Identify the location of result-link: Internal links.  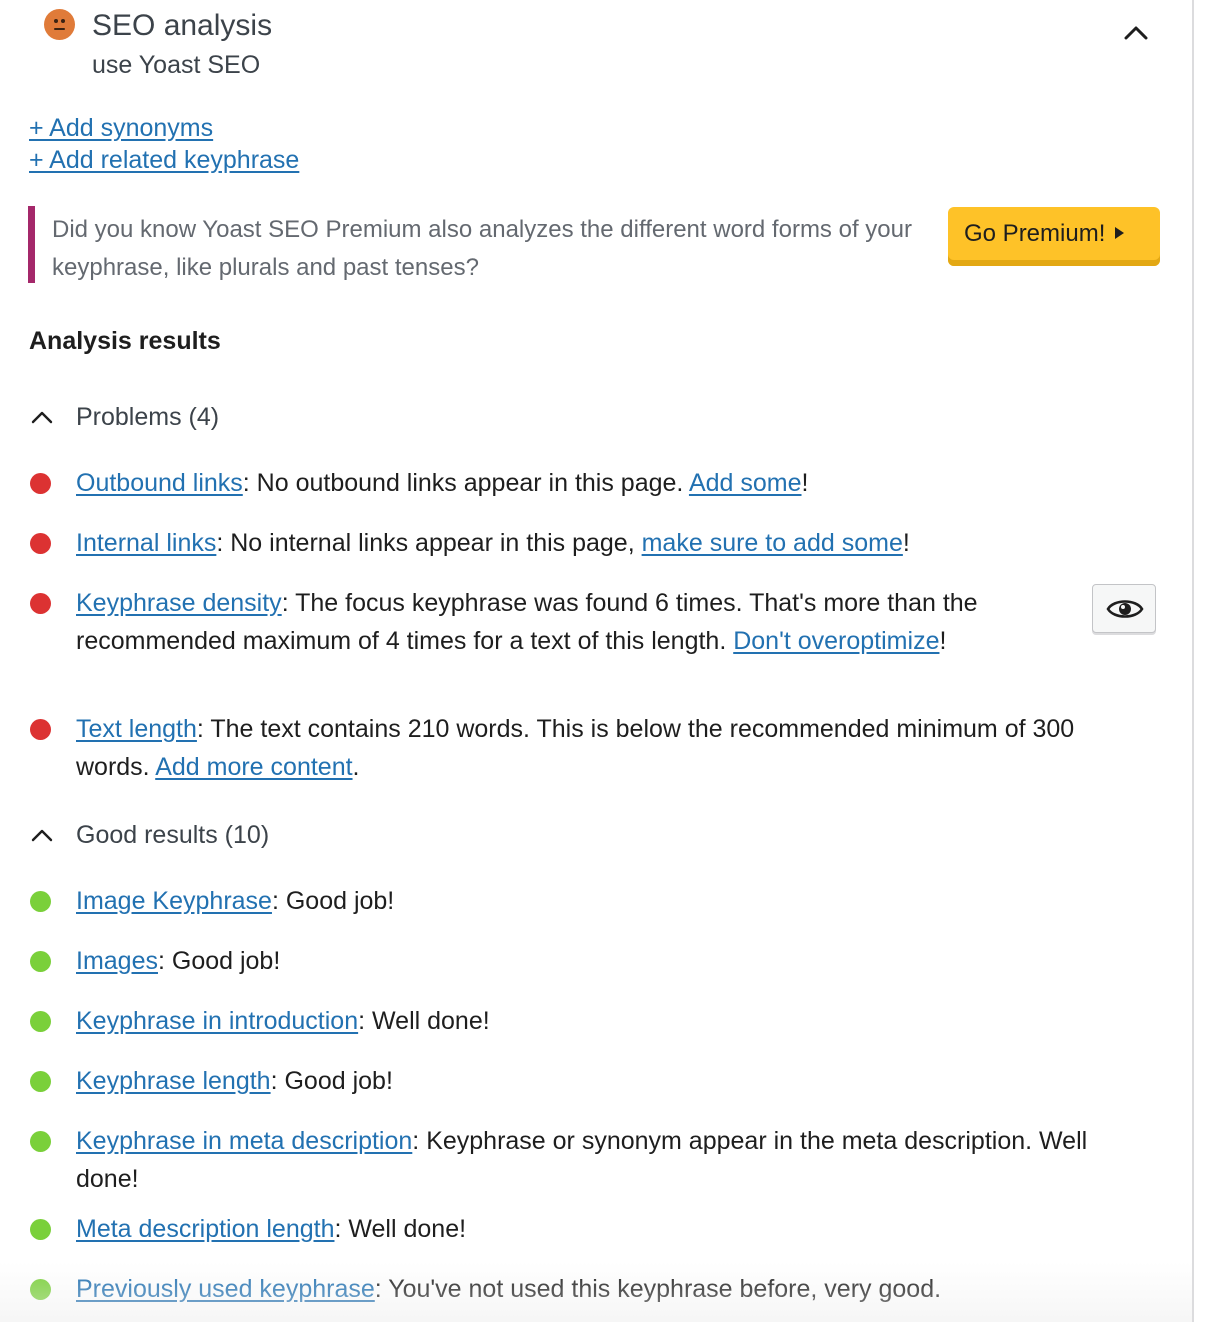
(146, 543).